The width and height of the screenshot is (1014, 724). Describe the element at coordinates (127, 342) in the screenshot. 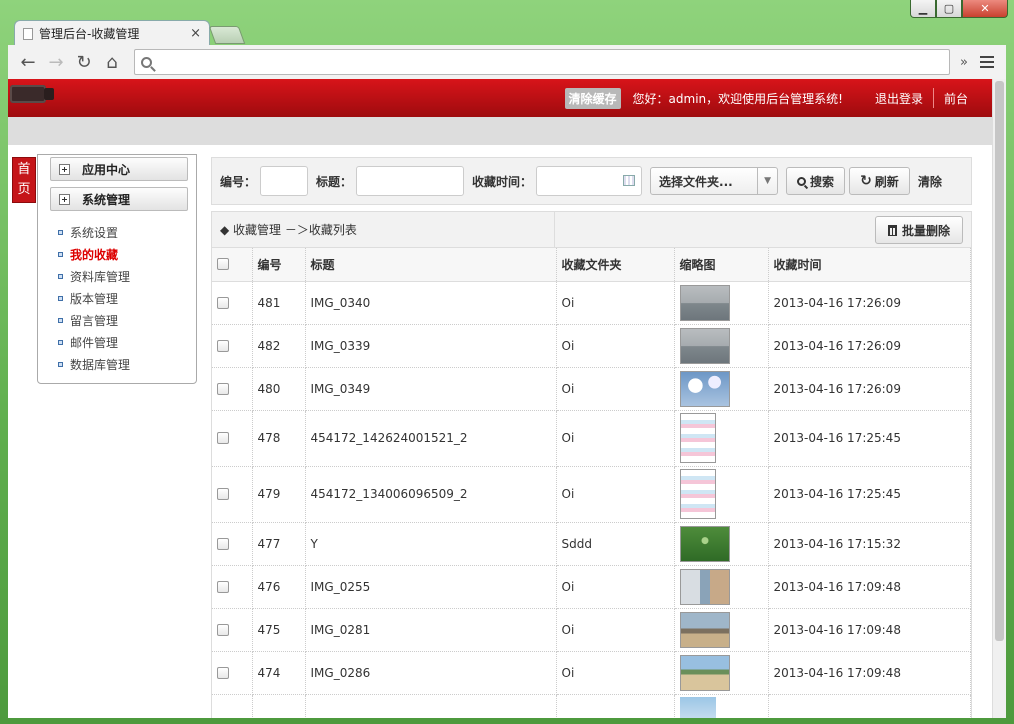

I see `sidebar-item-mail: 邮件管理` at that location.